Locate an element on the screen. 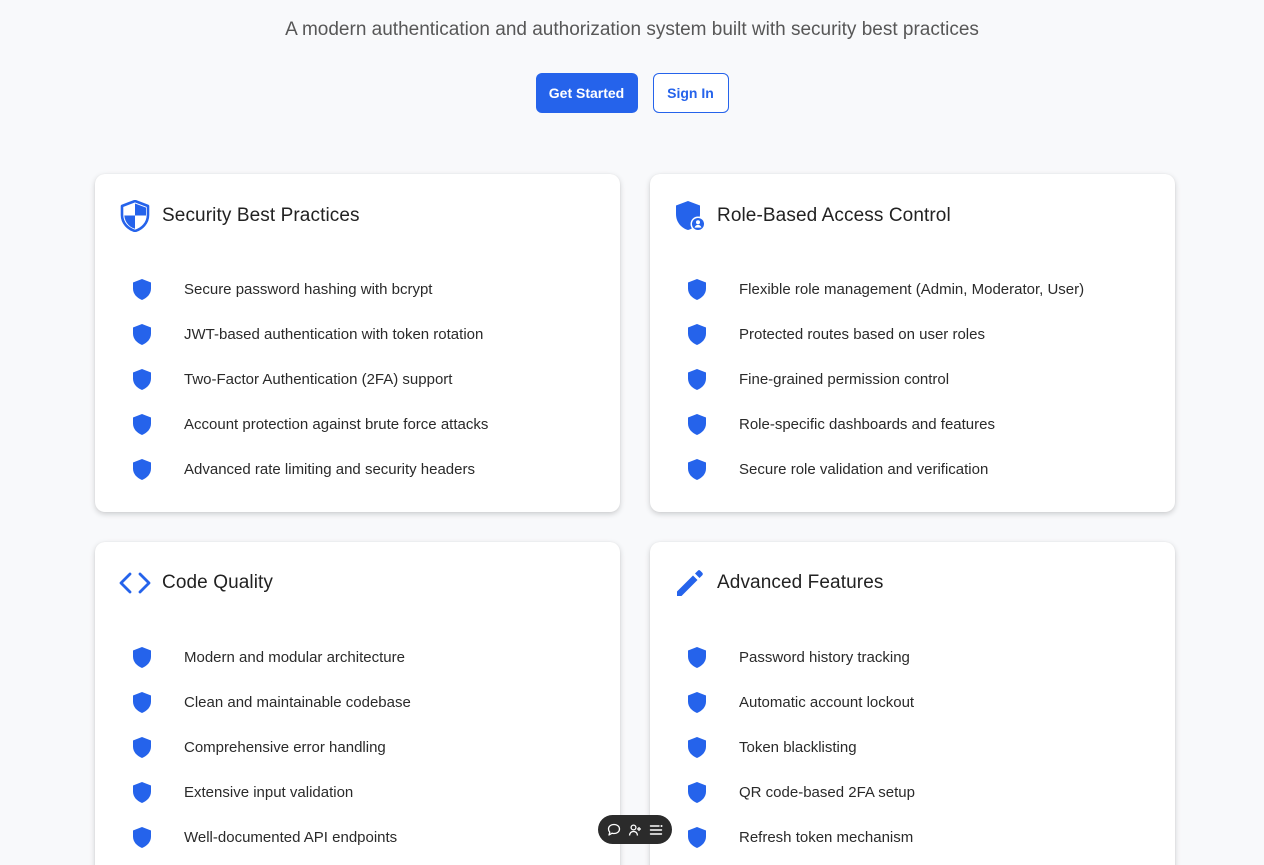 This screenshot has height=865, width=1264. feature-text: Extensive input validation is located at coordinates (269, 792).